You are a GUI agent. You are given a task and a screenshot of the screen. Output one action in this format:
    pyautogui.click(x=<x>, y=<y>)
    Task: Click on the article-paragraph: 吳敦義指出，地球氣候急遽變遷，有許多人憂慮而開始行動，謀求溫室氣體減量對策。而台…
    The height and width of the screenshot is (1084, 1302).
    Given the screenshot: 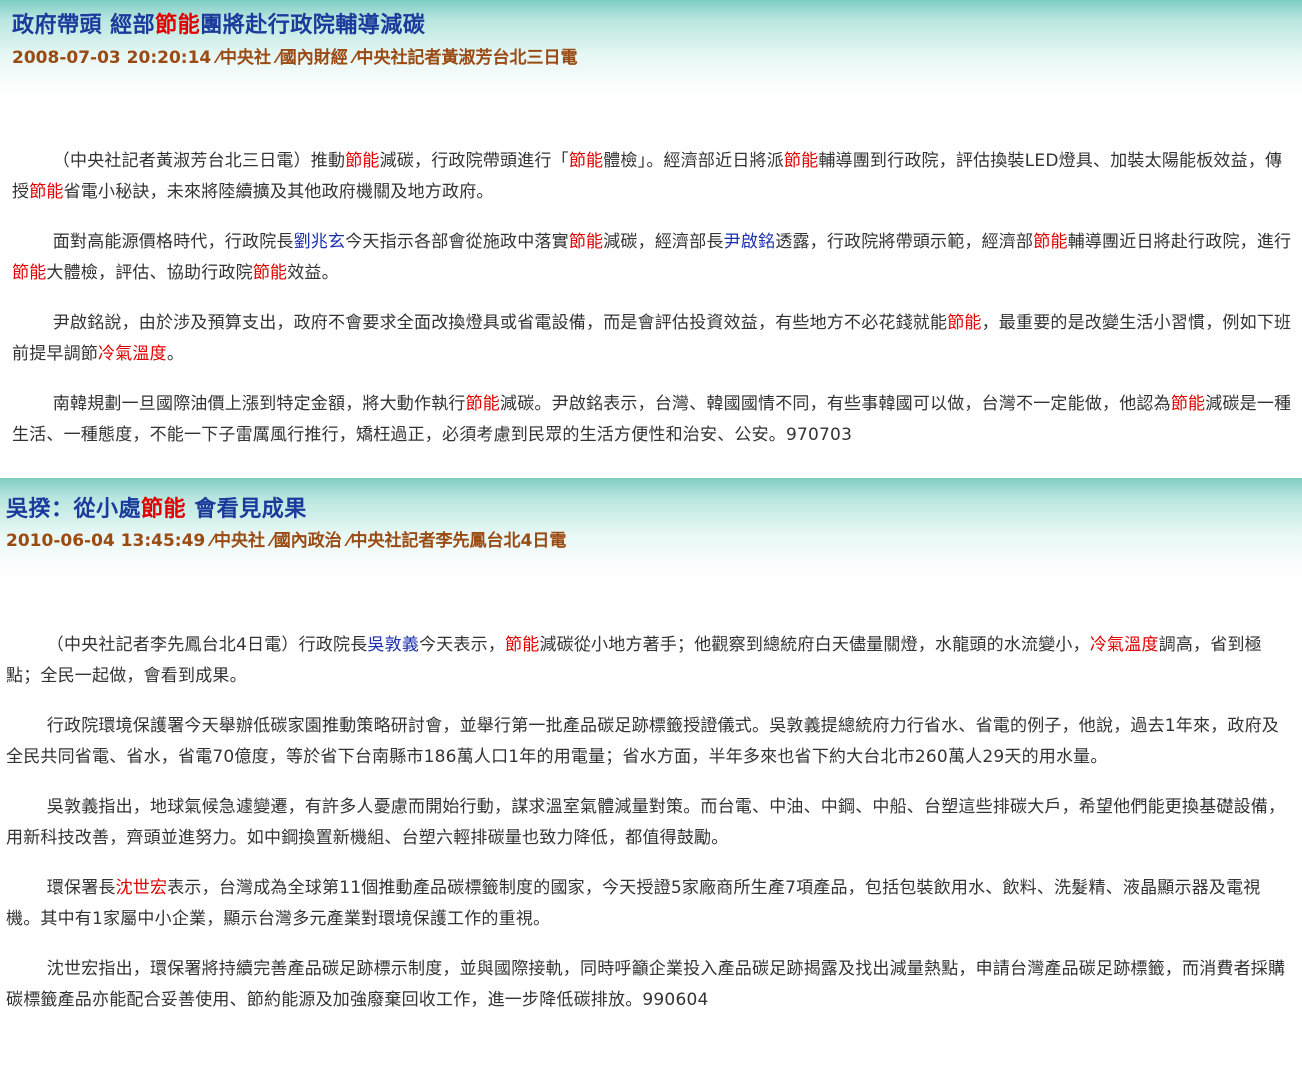 What is the action you would take?
    pyautogui.click(x=650, y=823)
    